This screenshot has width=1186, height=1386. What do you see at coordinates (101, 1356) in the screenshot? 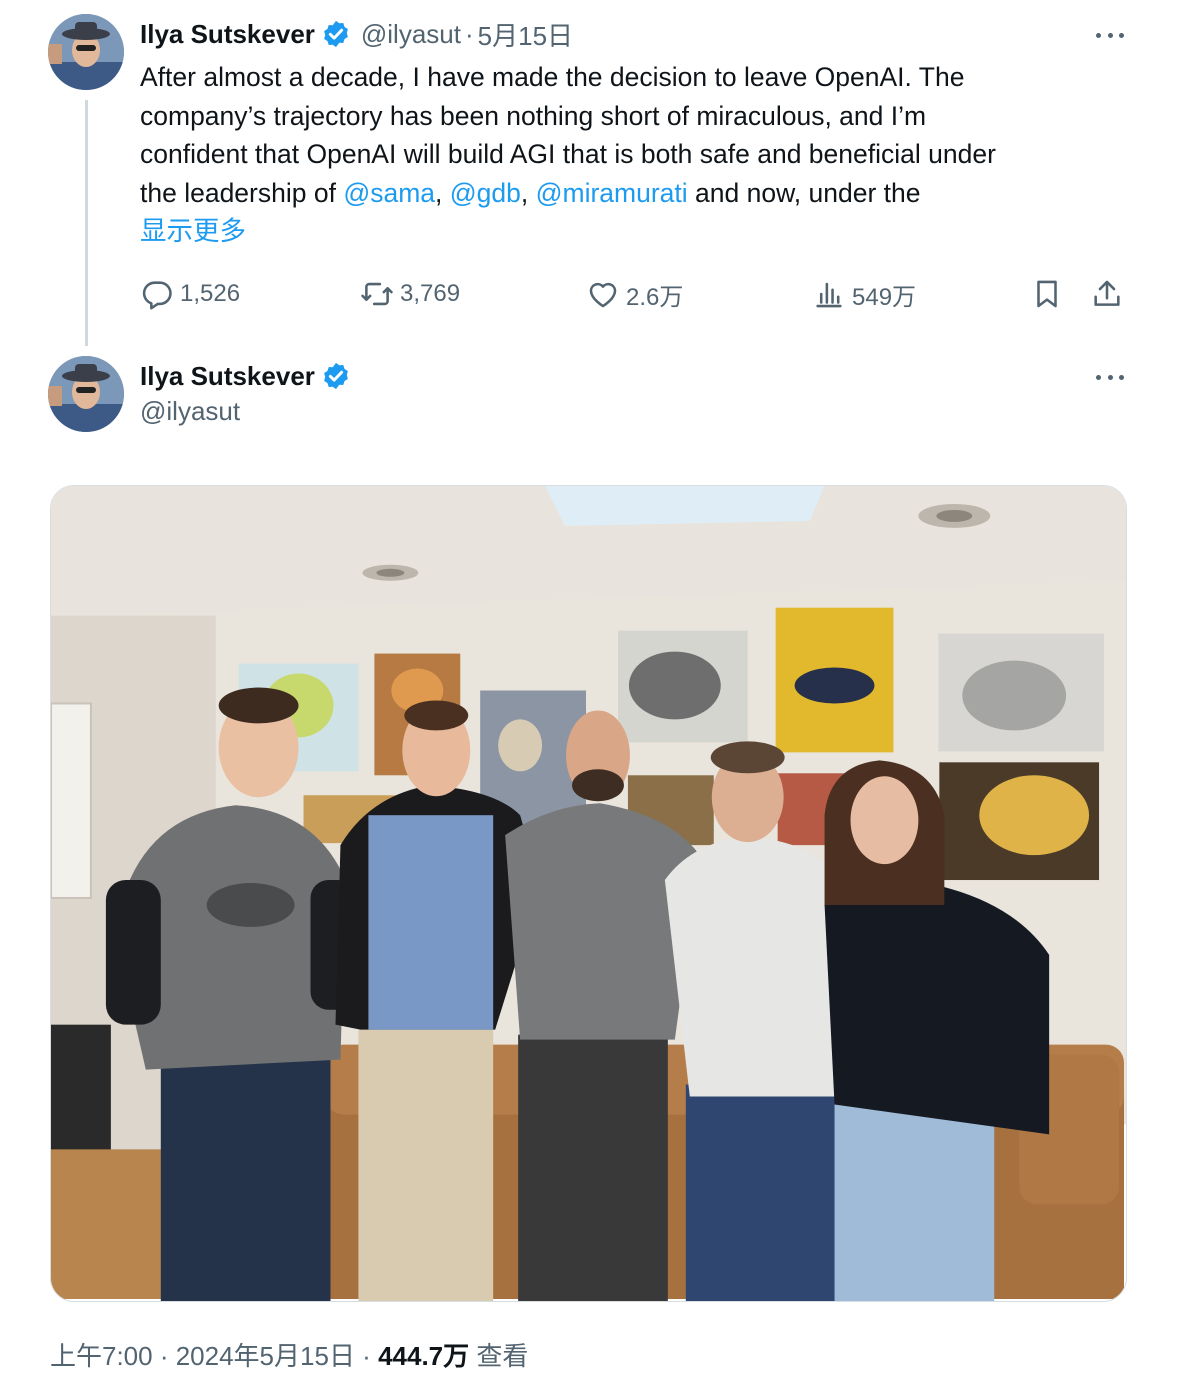
I see `post-time: 上午7:00` at bounding box center [101, 1356].